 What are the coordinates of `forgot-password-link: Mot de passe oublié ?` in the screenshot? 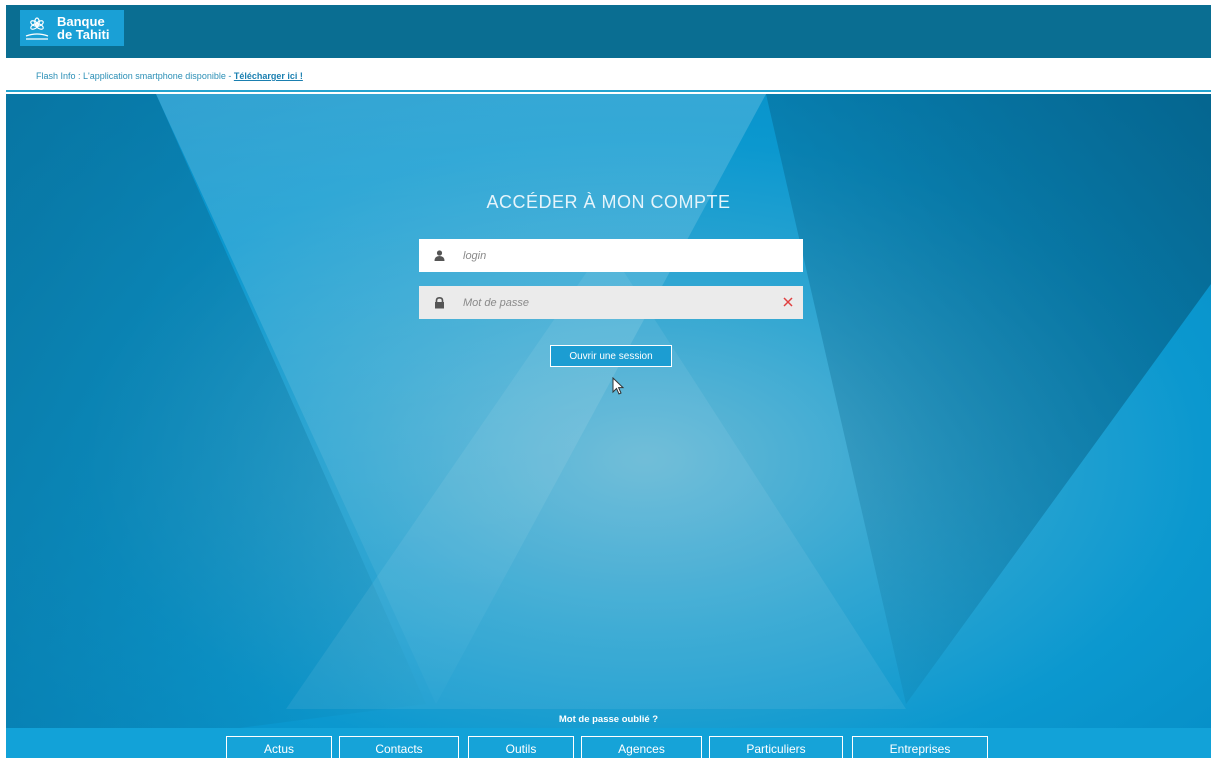 It's located at (608, 719).